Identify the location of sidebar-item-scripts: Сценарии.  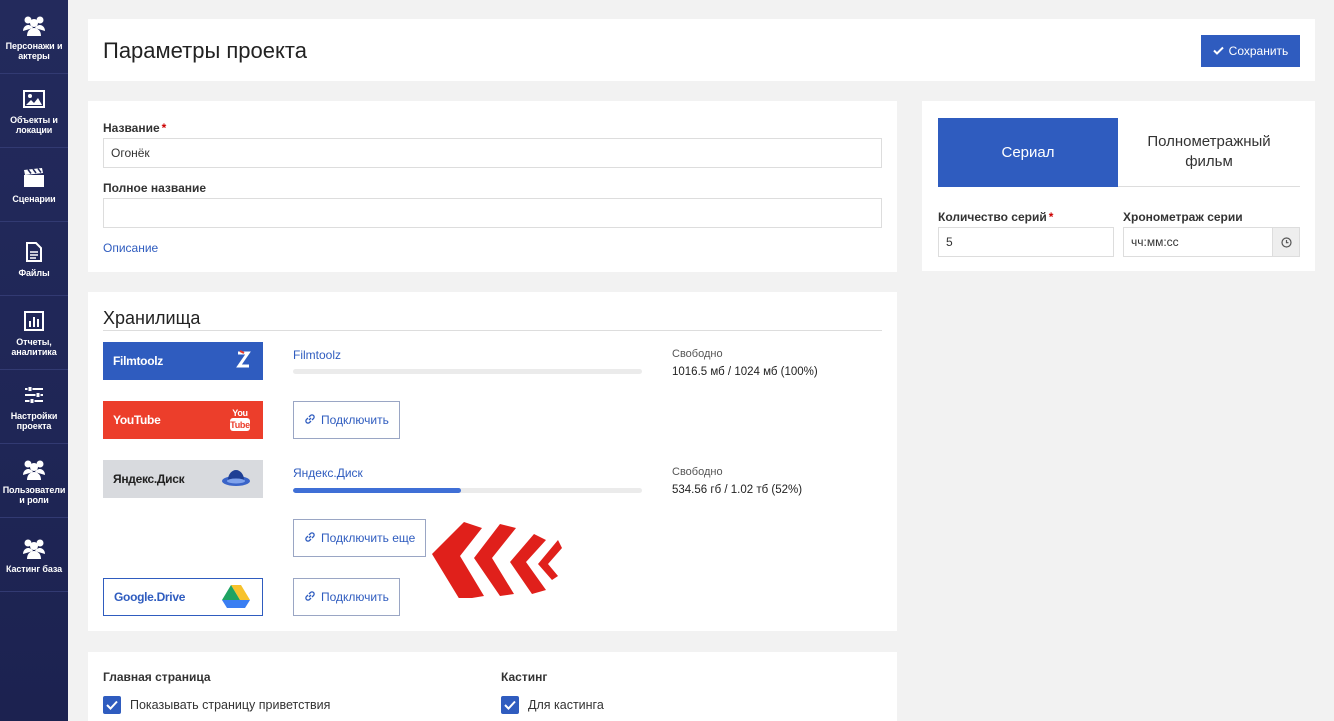
(34, 185).